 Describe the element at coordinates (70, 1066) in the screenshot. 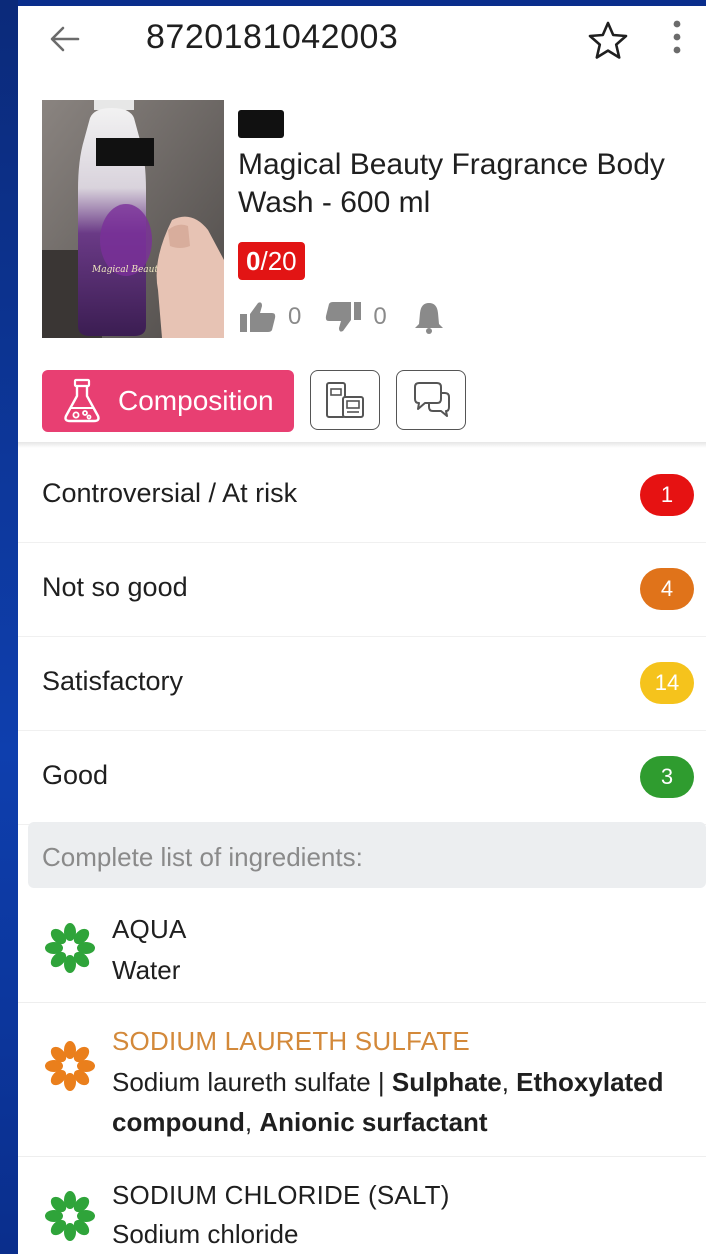

I see `orange-flower-icon` at that location.